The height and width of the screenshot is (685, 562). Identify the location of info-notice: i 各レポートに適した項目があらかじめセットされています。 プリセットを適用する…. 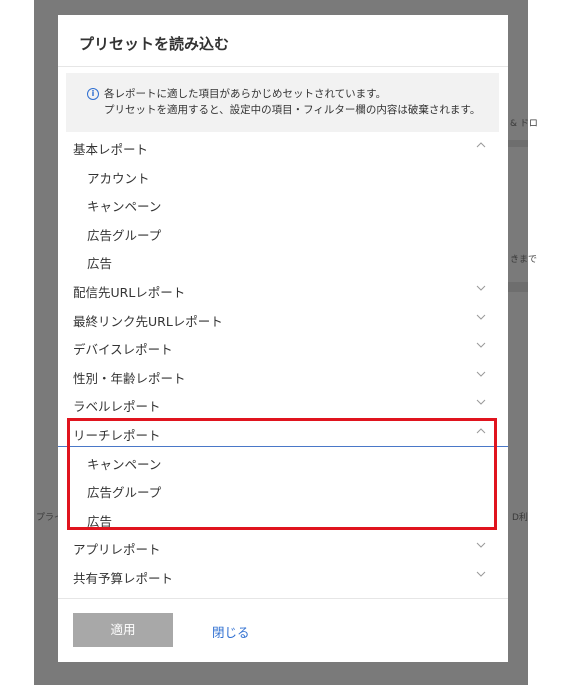
(282, 102).